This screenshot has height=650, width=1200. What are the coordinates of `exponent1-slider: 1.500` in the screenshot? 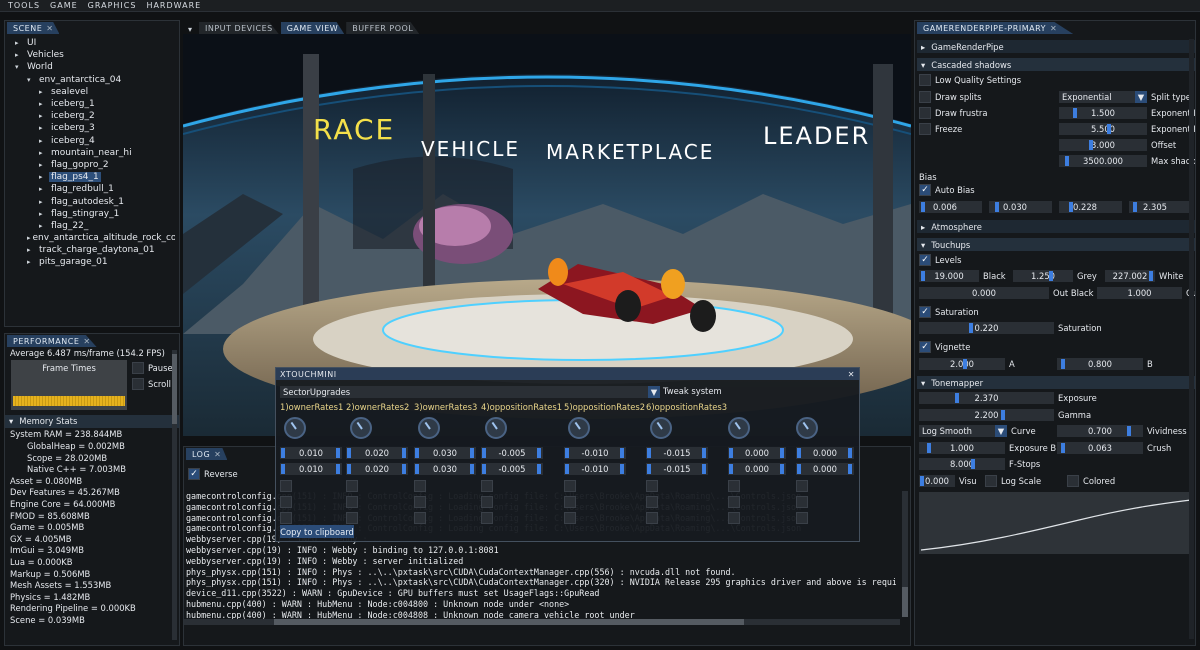 It's located at (1103, 113).